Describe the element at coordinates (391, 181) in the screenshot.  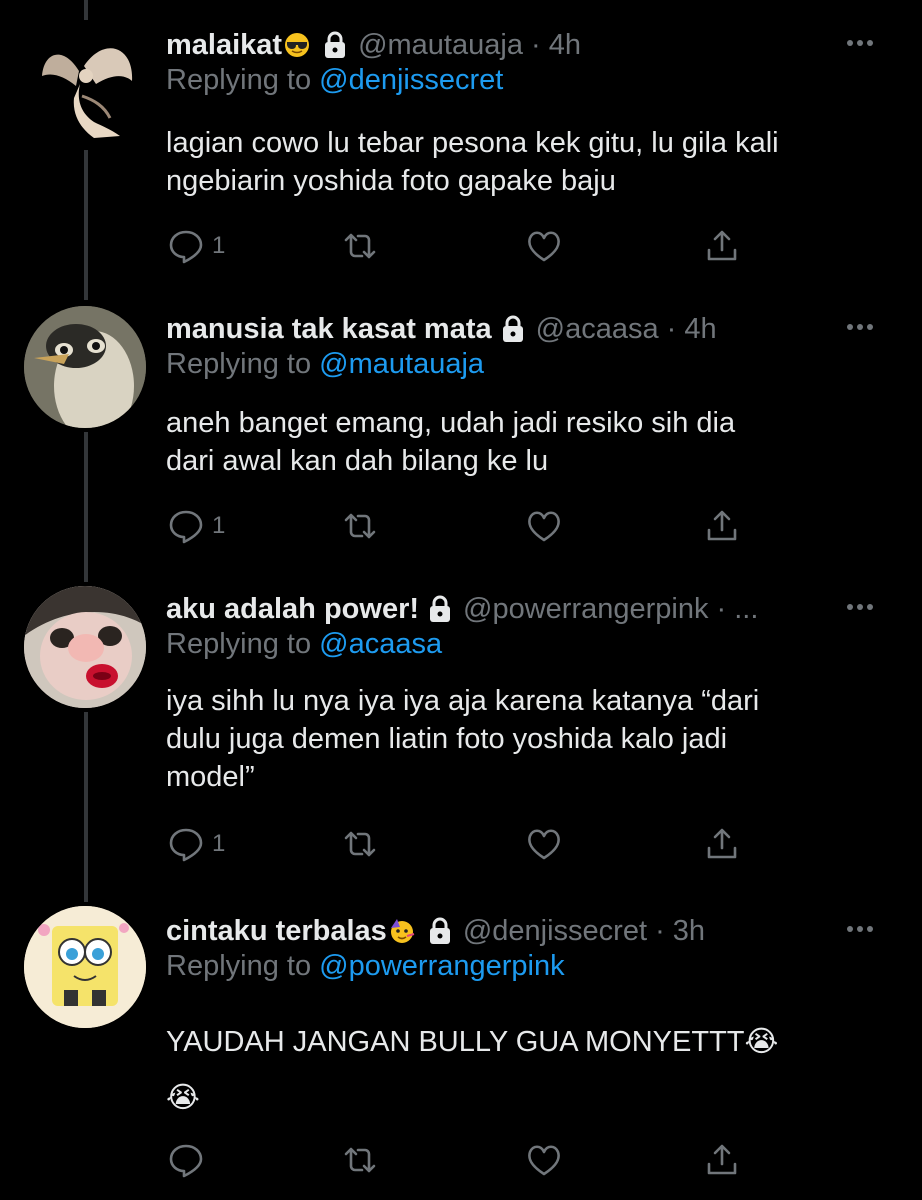
I see `tweet-text-line: ngebiarin yoshida foto gapake baju` at that location.